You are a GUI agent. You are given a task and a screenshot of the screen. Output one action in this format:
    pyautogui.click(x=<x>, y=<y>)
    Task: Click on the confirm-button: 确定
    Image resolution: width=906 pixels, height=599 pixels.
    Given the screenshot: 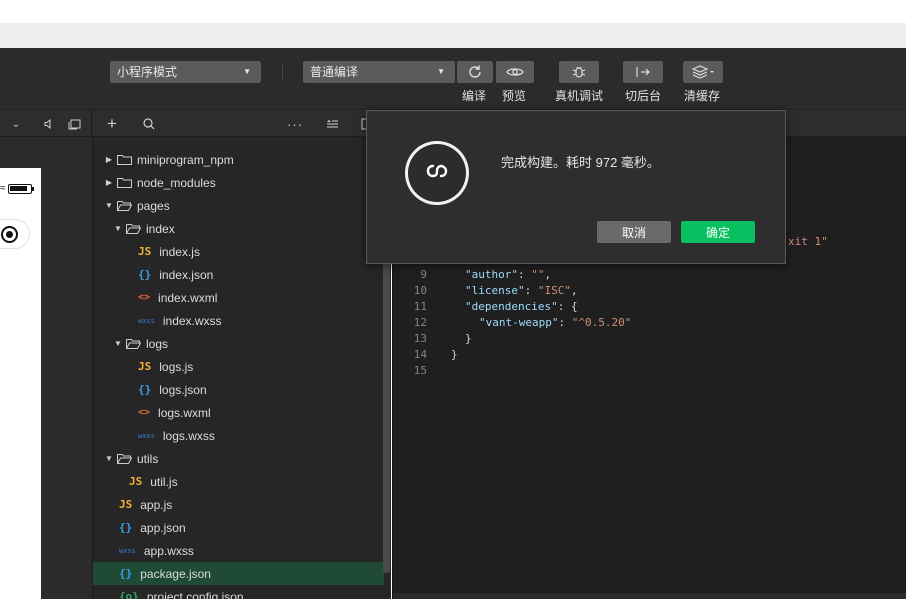 What is the action you would take?
    pyautogui.click(x=718, y=232)
    